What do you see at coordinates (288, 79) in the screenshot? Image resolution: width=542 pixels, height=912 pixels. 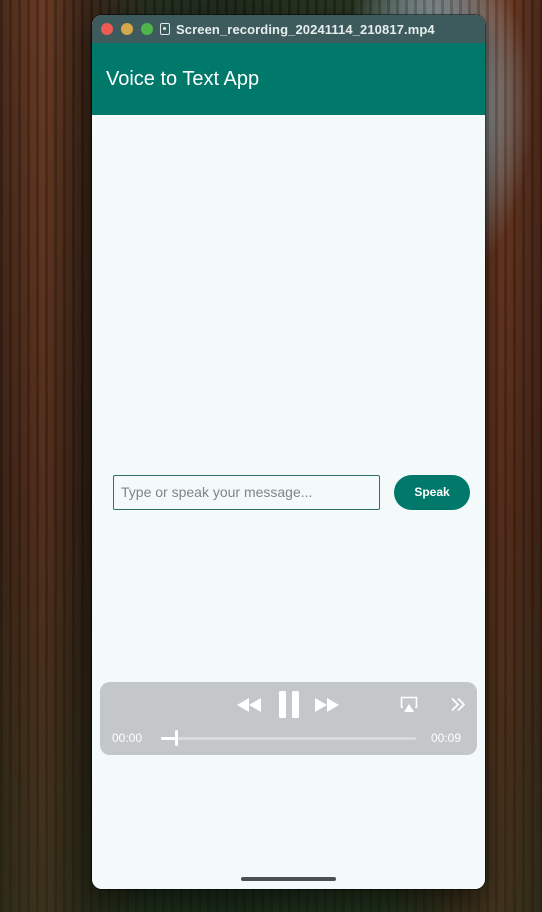 I see `app-bar: Voice to Text App` at bounding box center [288, 79].